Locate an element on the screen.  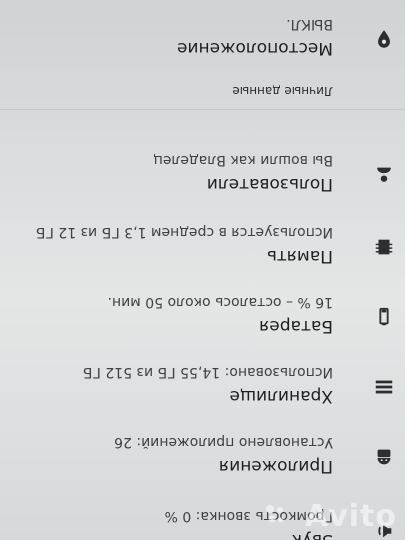
storage-icon is located at coordinates (384, 387).